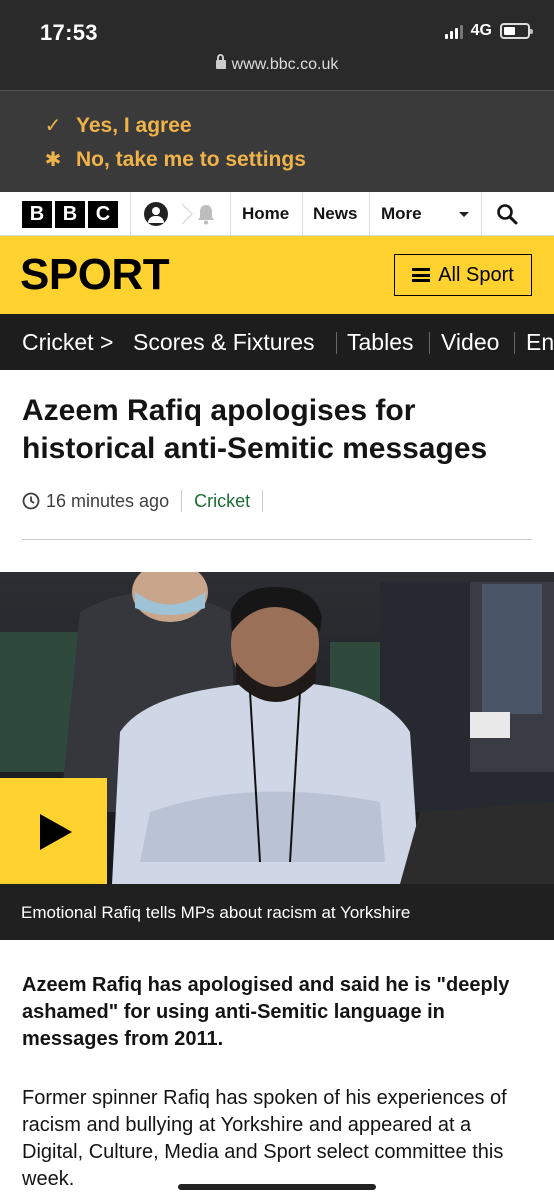 This screenshot has height=1200, width=554. I want to click on home-indicator, so click(277, 1187).